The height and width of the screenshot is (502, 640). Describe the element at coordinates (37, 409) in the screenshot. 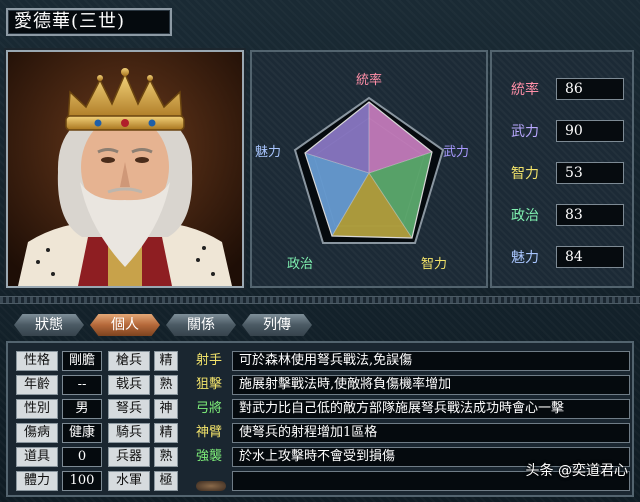

I see `personal-label: 性別` at that location.